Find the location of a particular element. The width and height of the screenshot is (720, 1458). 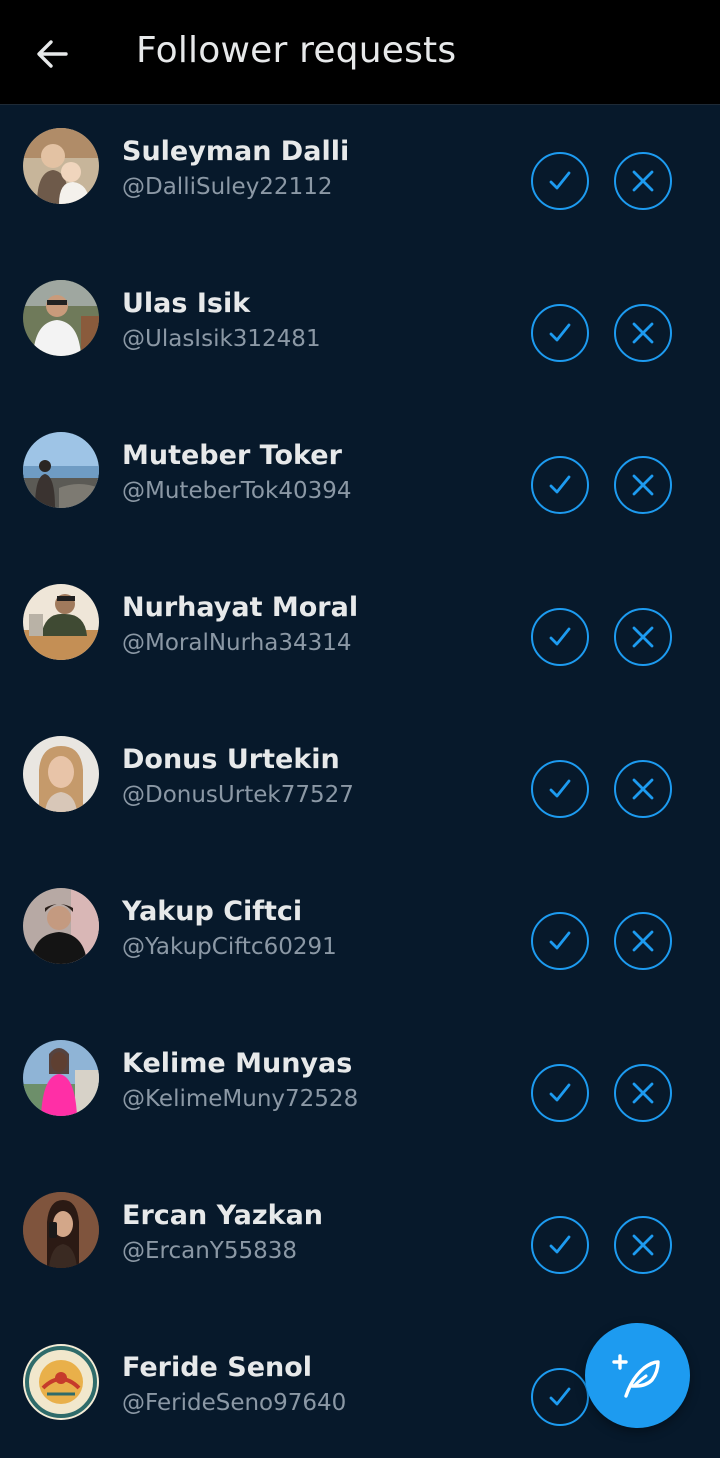

request-row: Ercan Yazkan @ErcanY55838 is located at coordinates (360, 1246).